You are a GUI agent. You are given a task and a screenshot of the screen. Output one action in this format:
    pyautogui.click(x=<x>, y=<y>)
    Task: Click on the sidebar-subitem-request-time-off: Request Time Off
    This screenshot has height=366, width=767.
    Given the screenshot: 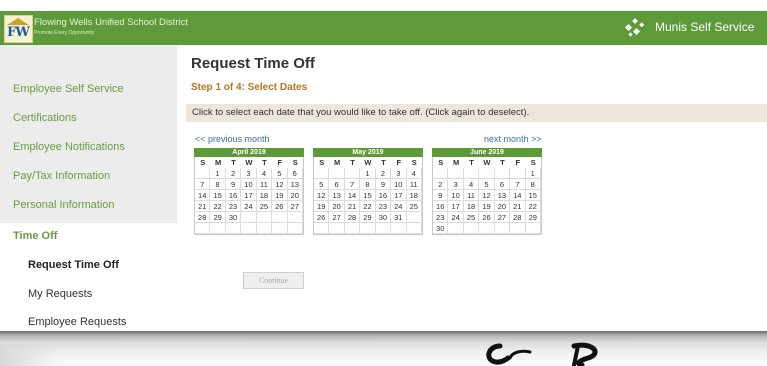 What is the action you would take?
    pyautogui.click(x=73, y=265)
    